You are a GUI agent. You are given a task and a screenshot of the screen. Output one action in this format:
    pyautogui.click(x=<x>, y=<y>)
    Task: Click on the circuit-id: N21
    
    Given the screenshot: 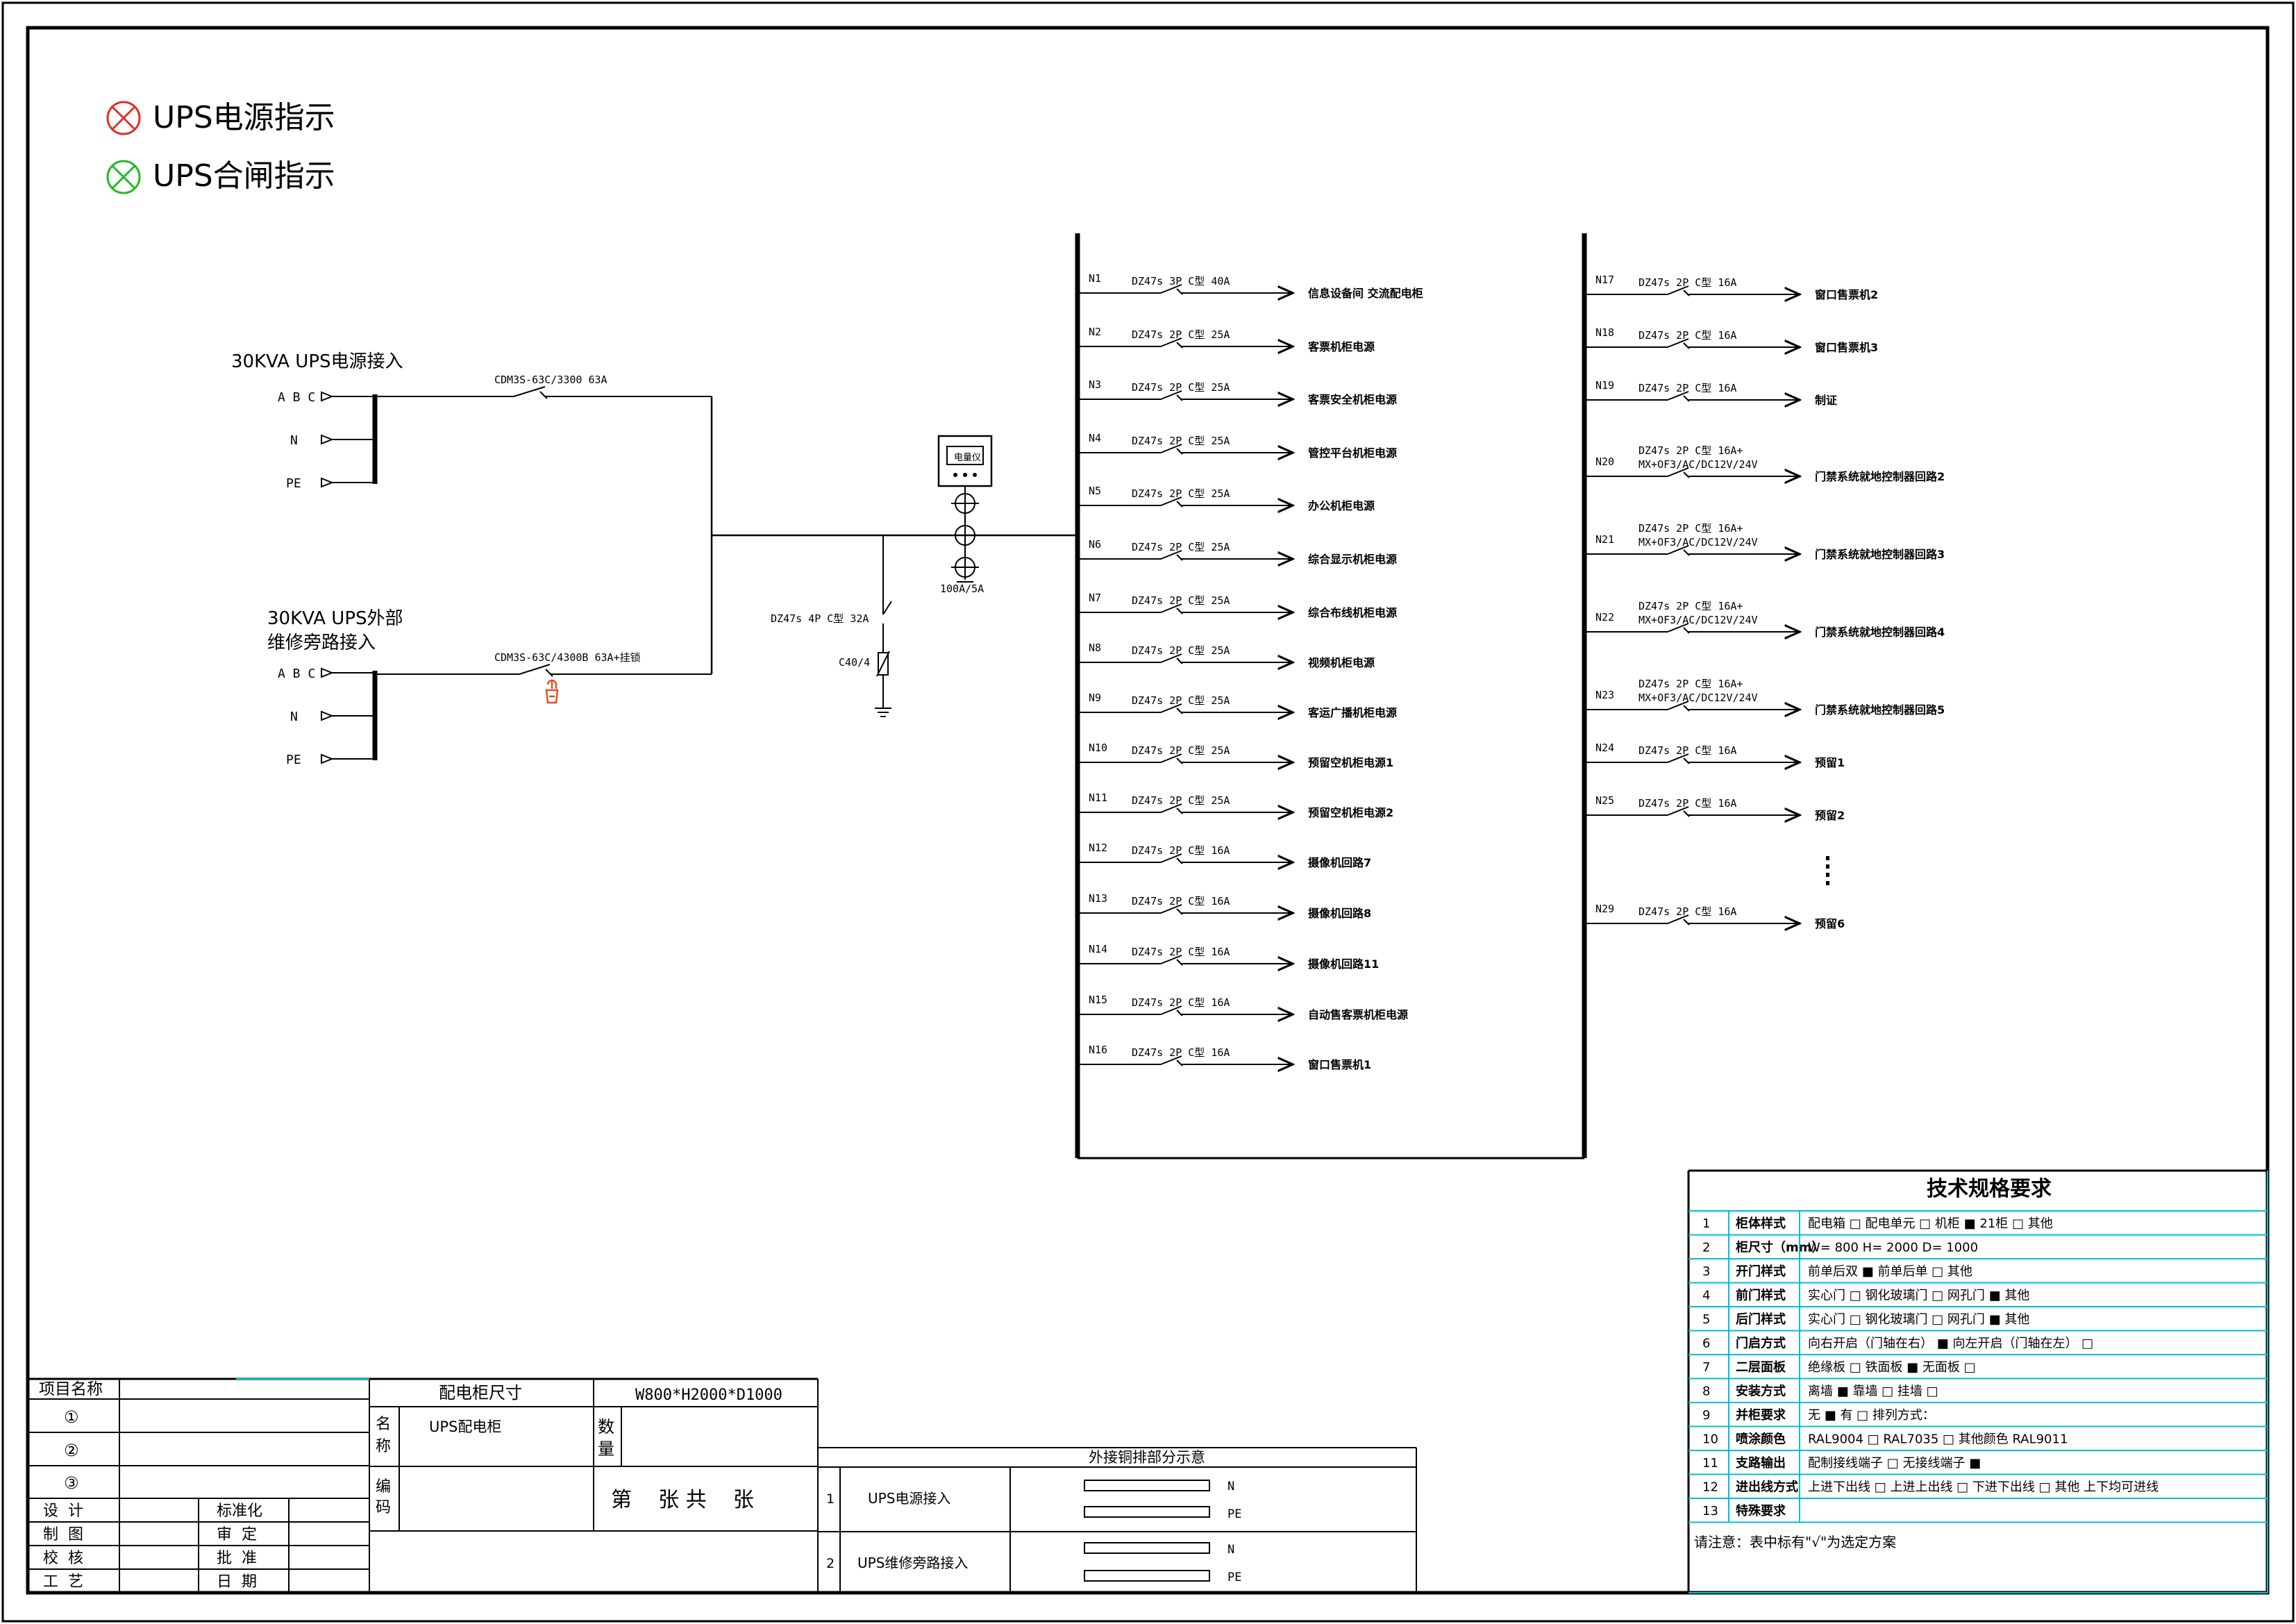 What is the action you would take?
    pyautogui.click(x=1604, y=539)
    